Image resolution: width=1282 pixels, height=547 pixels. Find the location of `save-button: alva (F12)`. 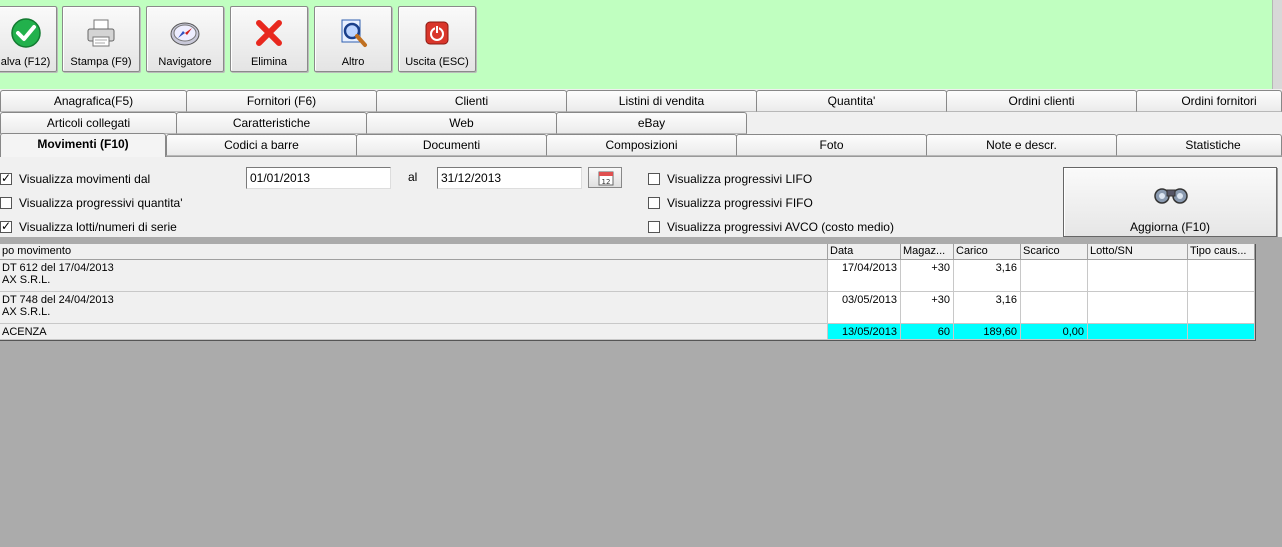

save-button: alva (F12) is located at coordinates (28, 39).